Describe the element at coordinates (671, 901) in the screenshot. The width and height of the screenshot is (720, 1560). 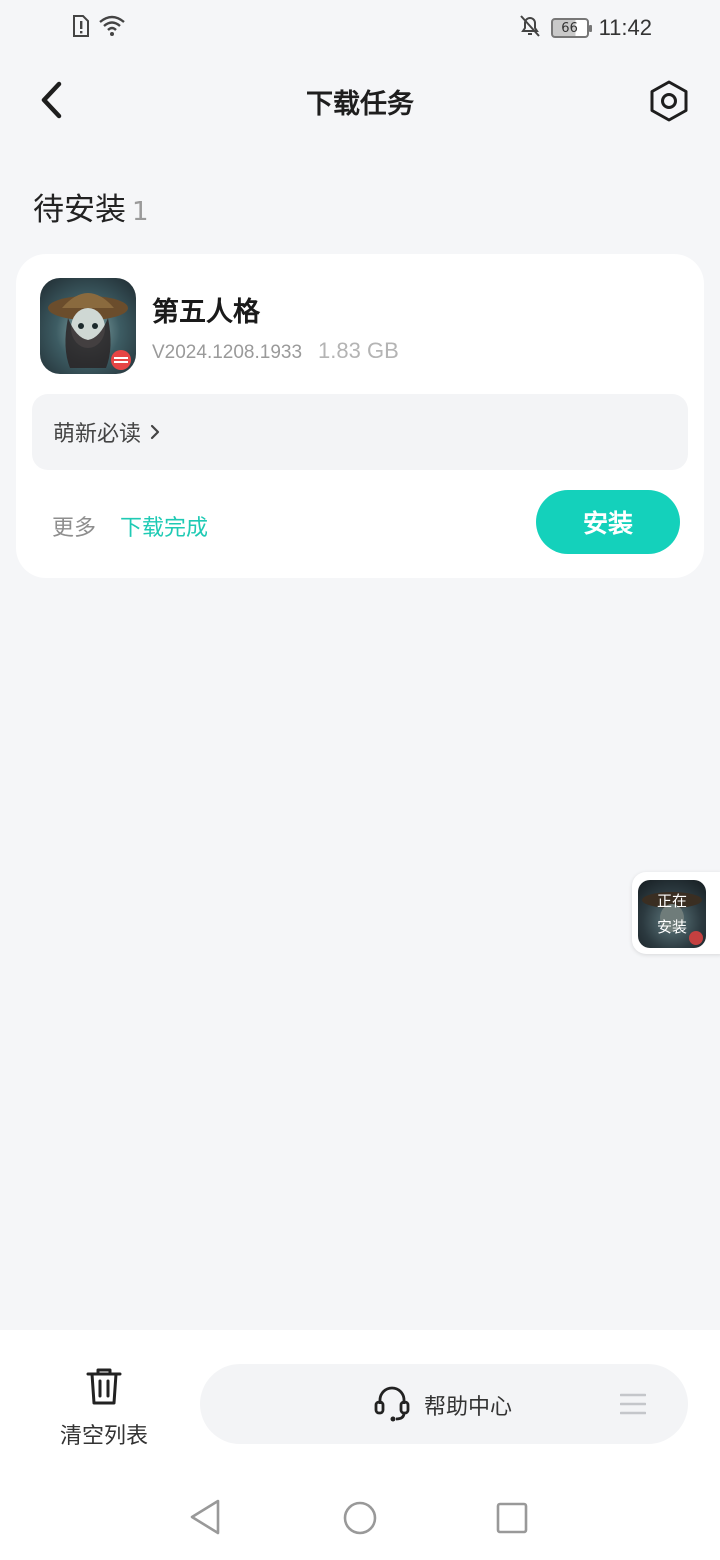
I see `installing-line1: 正在` at that location.